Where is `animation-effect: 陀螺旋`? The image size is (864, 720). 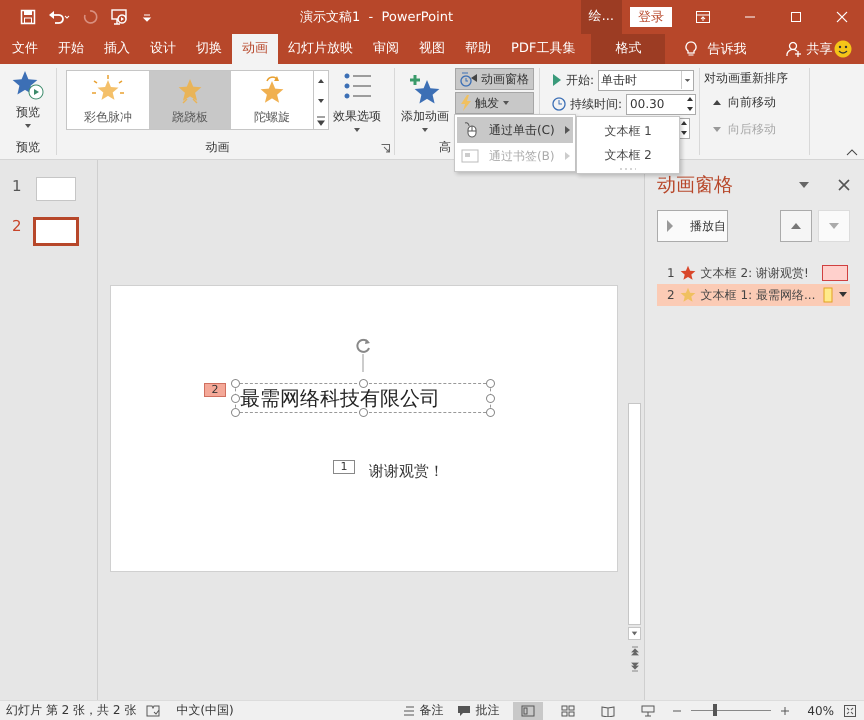 animation-effect: 陀螺旋 is located at coordinates (272, 100).